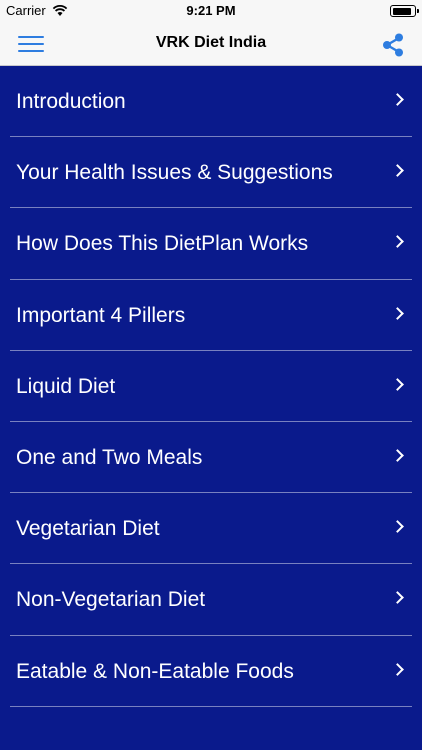 This screenshot has height=750, width=422. What do you see at coordinates (109, 457) in the screenshot?
I see `menu-item-label: One and Two Meals` at bounding box center [109, 457].